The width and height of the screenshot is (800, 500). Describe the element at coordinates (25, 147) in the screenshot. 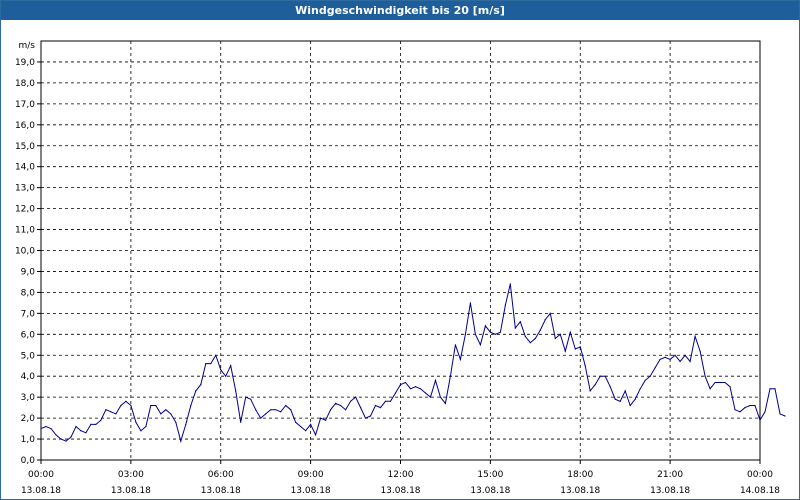

I see `y-tick-label: 15,0` at that location.